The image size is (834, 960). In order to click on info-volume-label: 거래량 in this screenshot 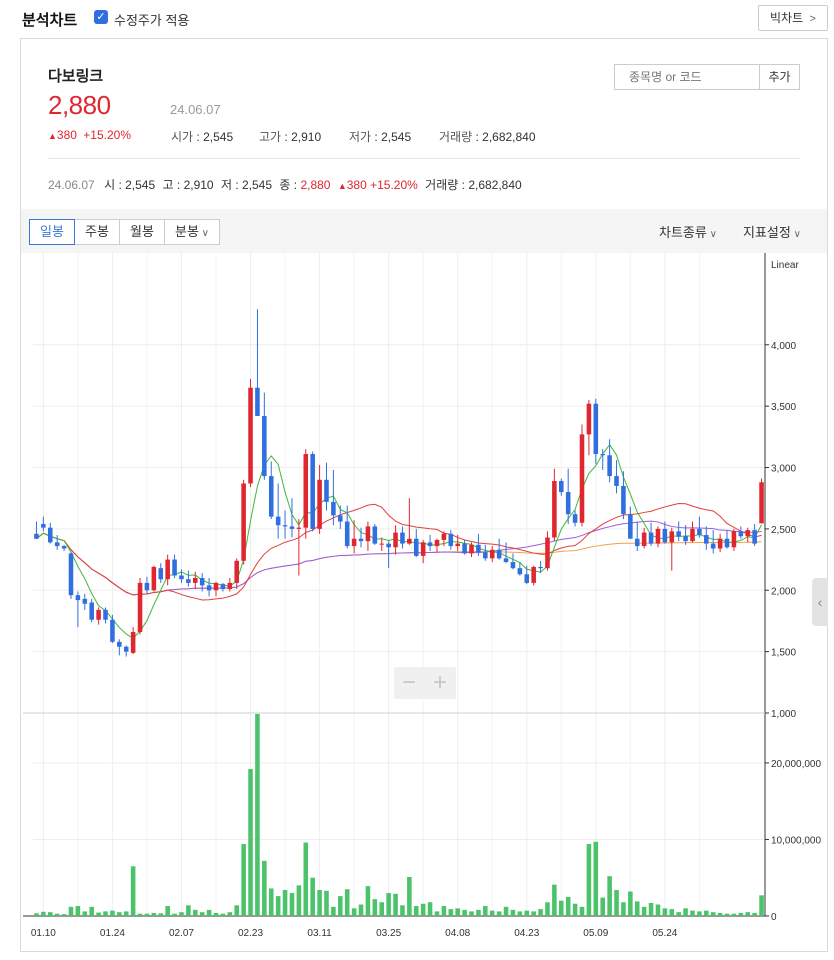, I will do `click(442, 185)`.